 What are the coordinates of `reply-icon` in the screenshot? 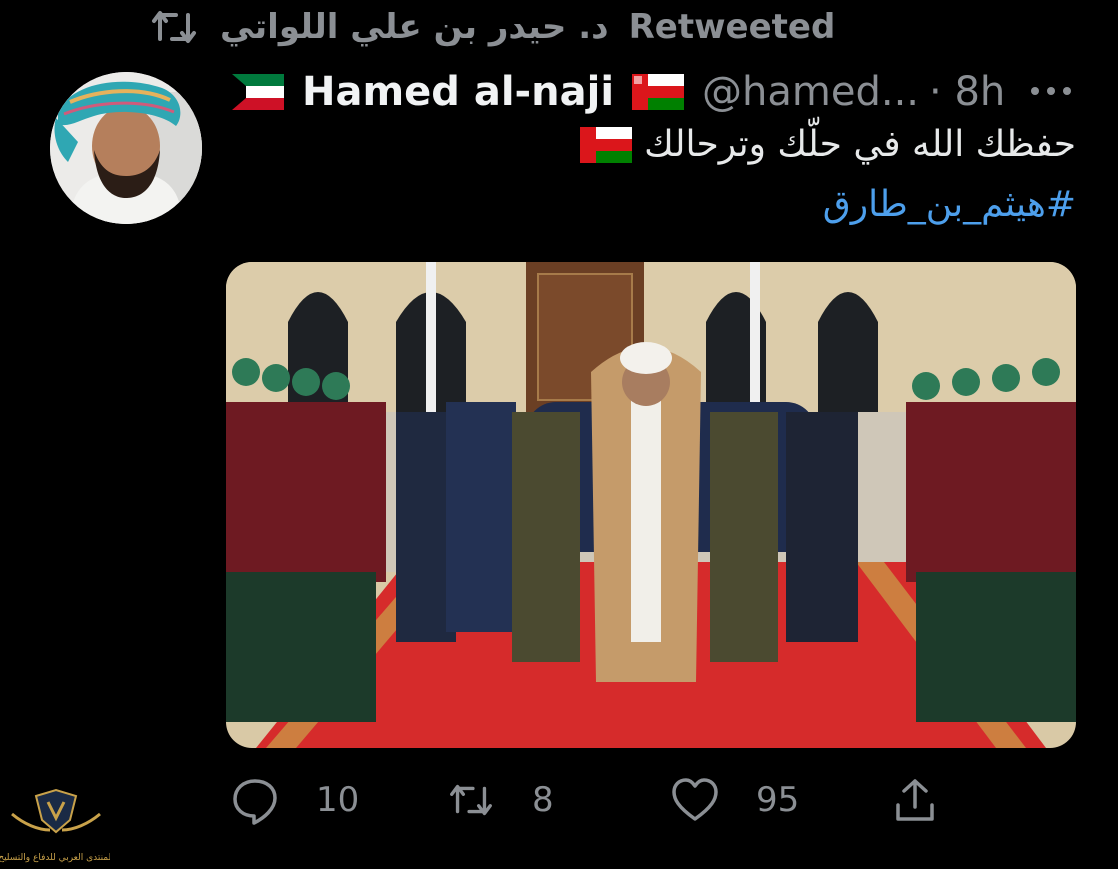 It's located at (255, 800).